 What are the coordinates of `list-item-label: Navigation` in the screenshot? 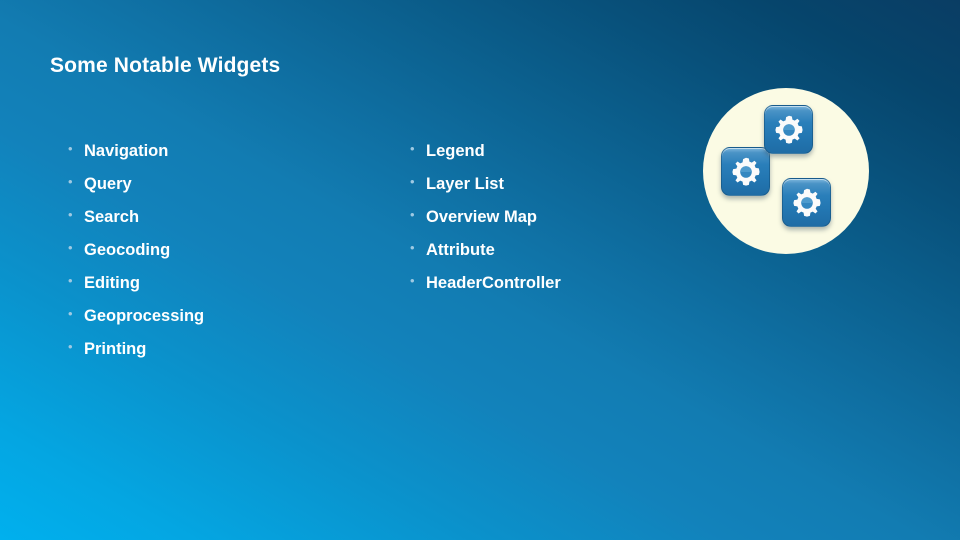 It's located at (126, 151).